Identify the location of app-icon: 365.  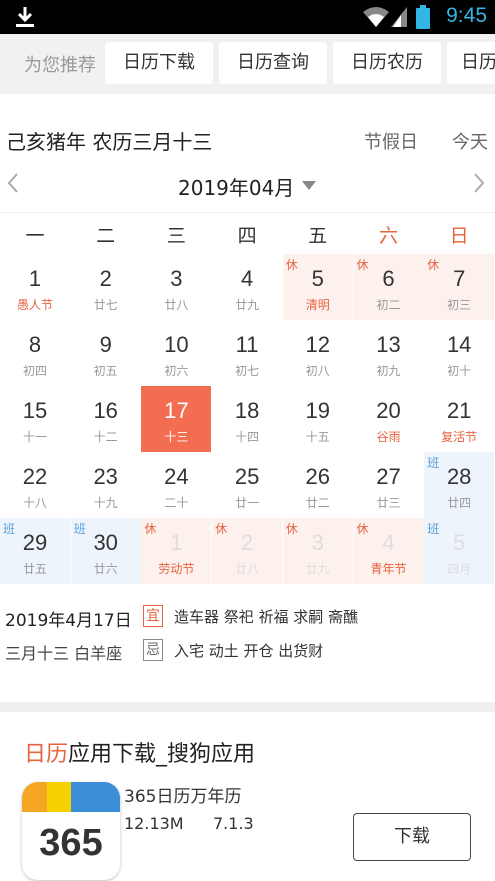
(71, 831).